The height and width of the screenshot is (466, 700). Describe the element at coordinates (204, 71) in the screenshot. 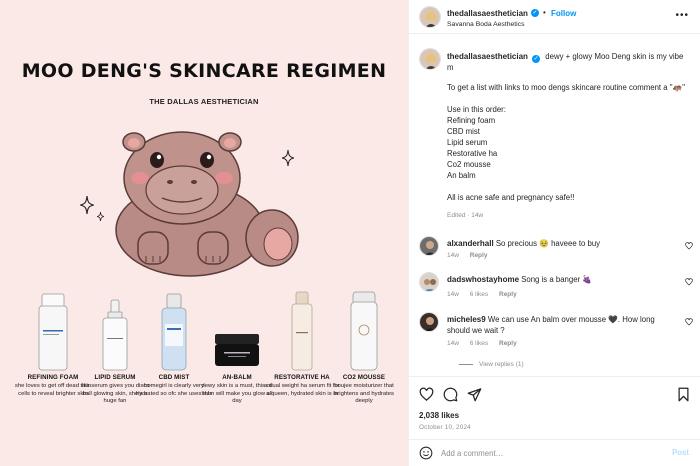

I see `post-image-title: MOO DENG'S SKINCARE REGIMEN` at that location.